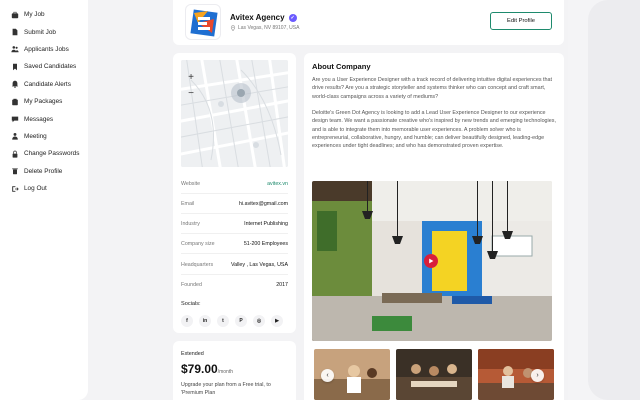 The width and height of the screenshot is (640, 400). I want to click on logout-icon, so click(15, 189).